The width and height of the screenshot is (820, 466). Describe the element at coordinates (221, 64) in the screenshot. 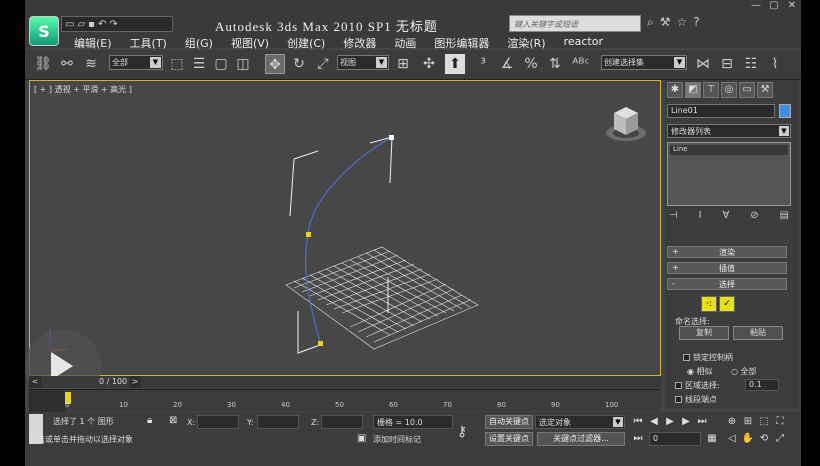

I see `rect-selection-icon: ▢` at that location.